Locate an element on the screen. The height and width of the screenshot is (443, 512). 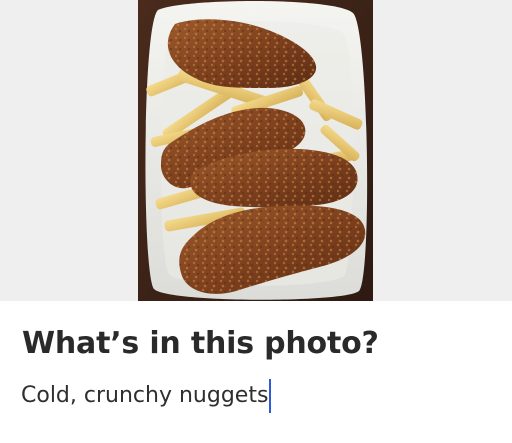
answer-input: Cold, crunchy nuggets is located at coordinates (256, 396).